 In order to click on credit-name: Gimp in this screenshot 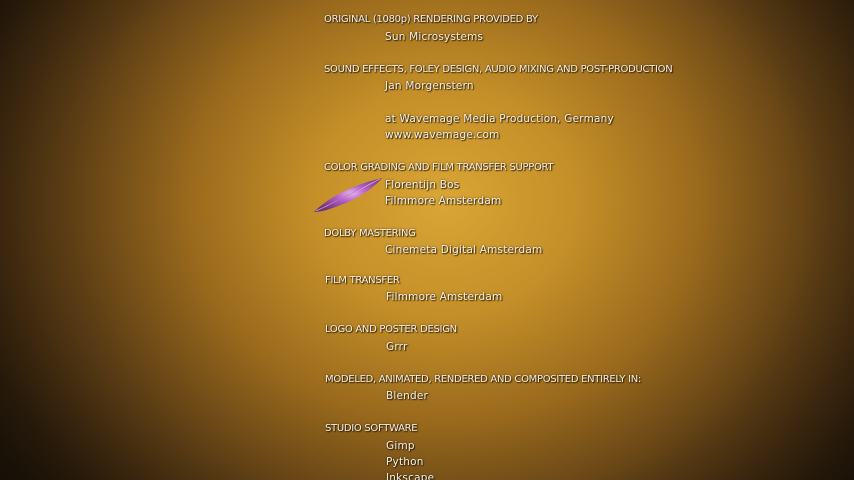, I will do `click(400, 446)`.